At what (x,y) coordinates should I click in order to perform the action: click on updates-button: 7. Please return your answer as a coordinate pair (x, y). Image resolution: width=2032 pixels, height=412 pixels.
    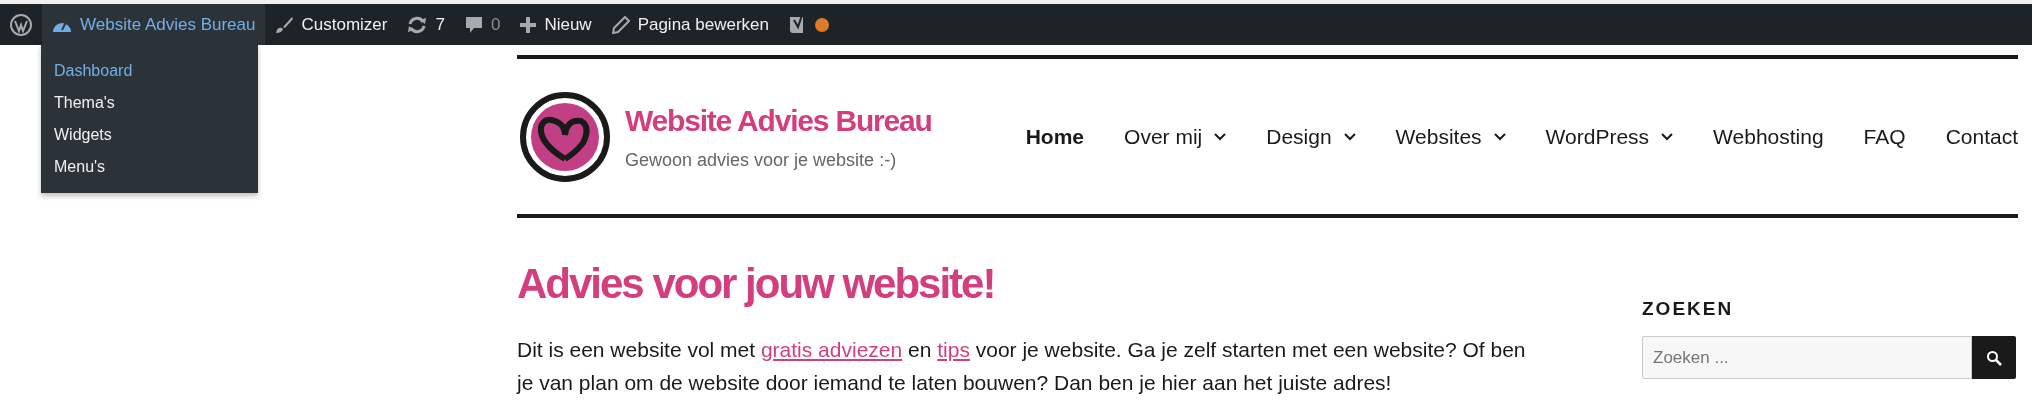
    Looking at the image, I should click on (426, 24).